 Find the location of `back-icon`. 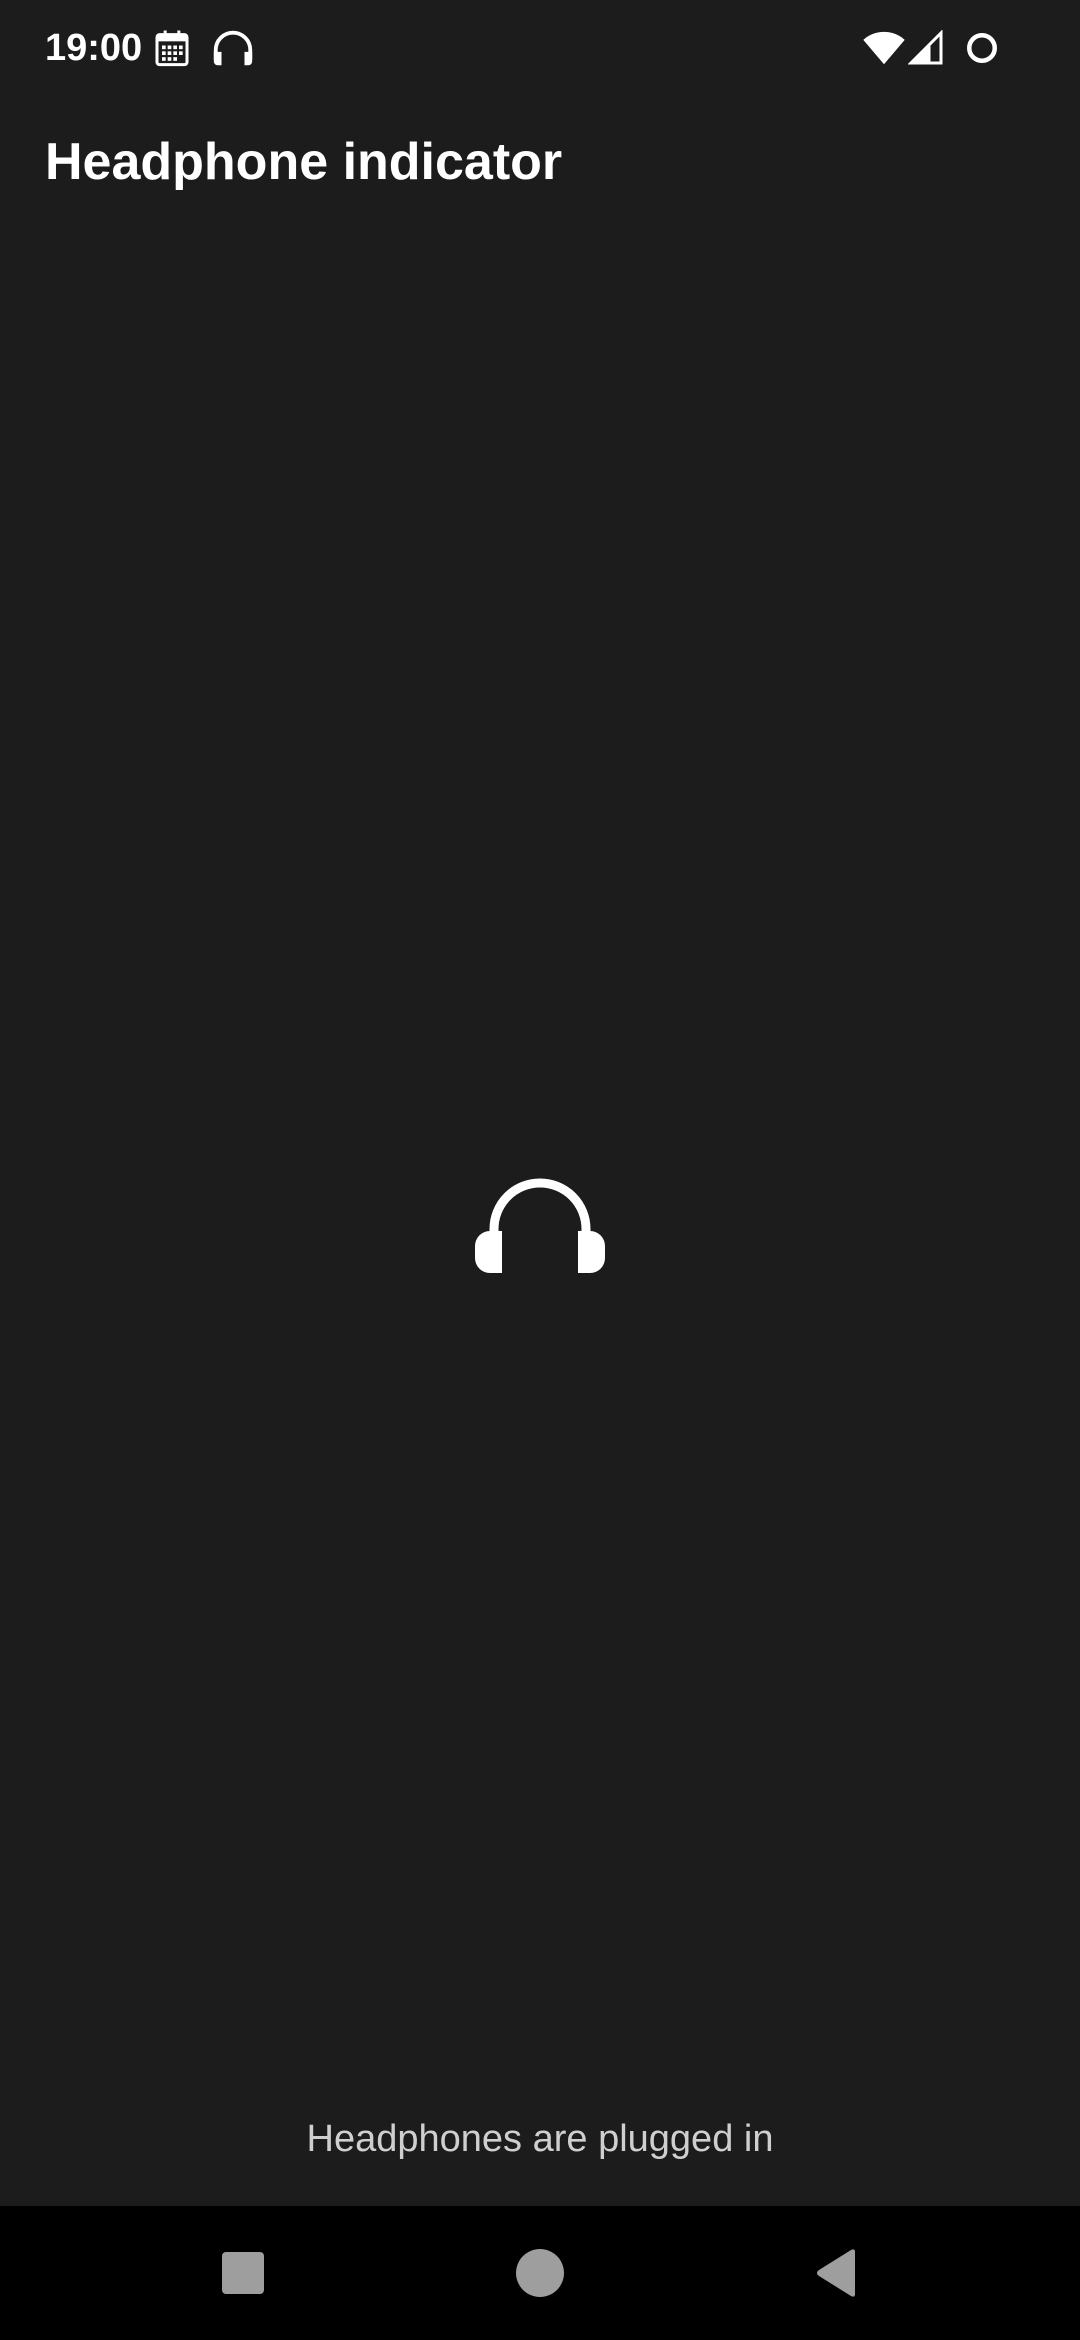

back-icon is located at coordinates (836, 2273).